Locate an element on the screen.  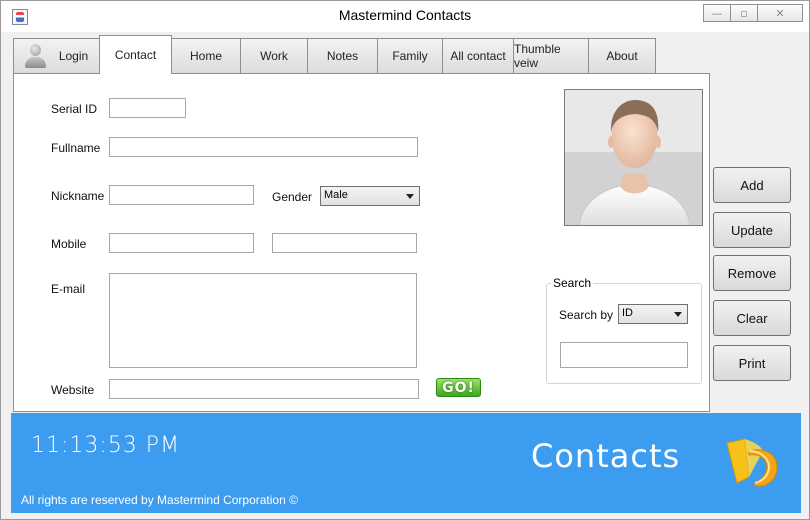
tab-work: Work is located at coordinates (274, 55).